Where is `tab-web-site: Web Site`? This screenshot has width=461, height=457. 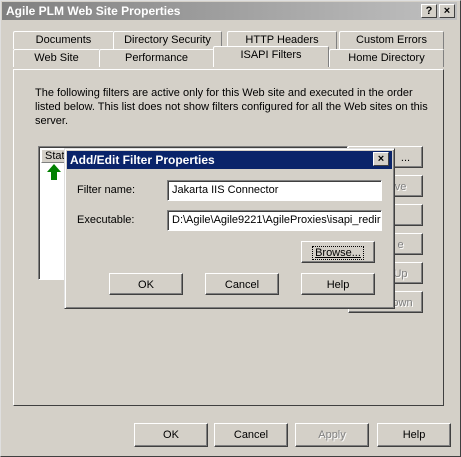 tab-web-site: Web Site is located at coordinates (56, 58).